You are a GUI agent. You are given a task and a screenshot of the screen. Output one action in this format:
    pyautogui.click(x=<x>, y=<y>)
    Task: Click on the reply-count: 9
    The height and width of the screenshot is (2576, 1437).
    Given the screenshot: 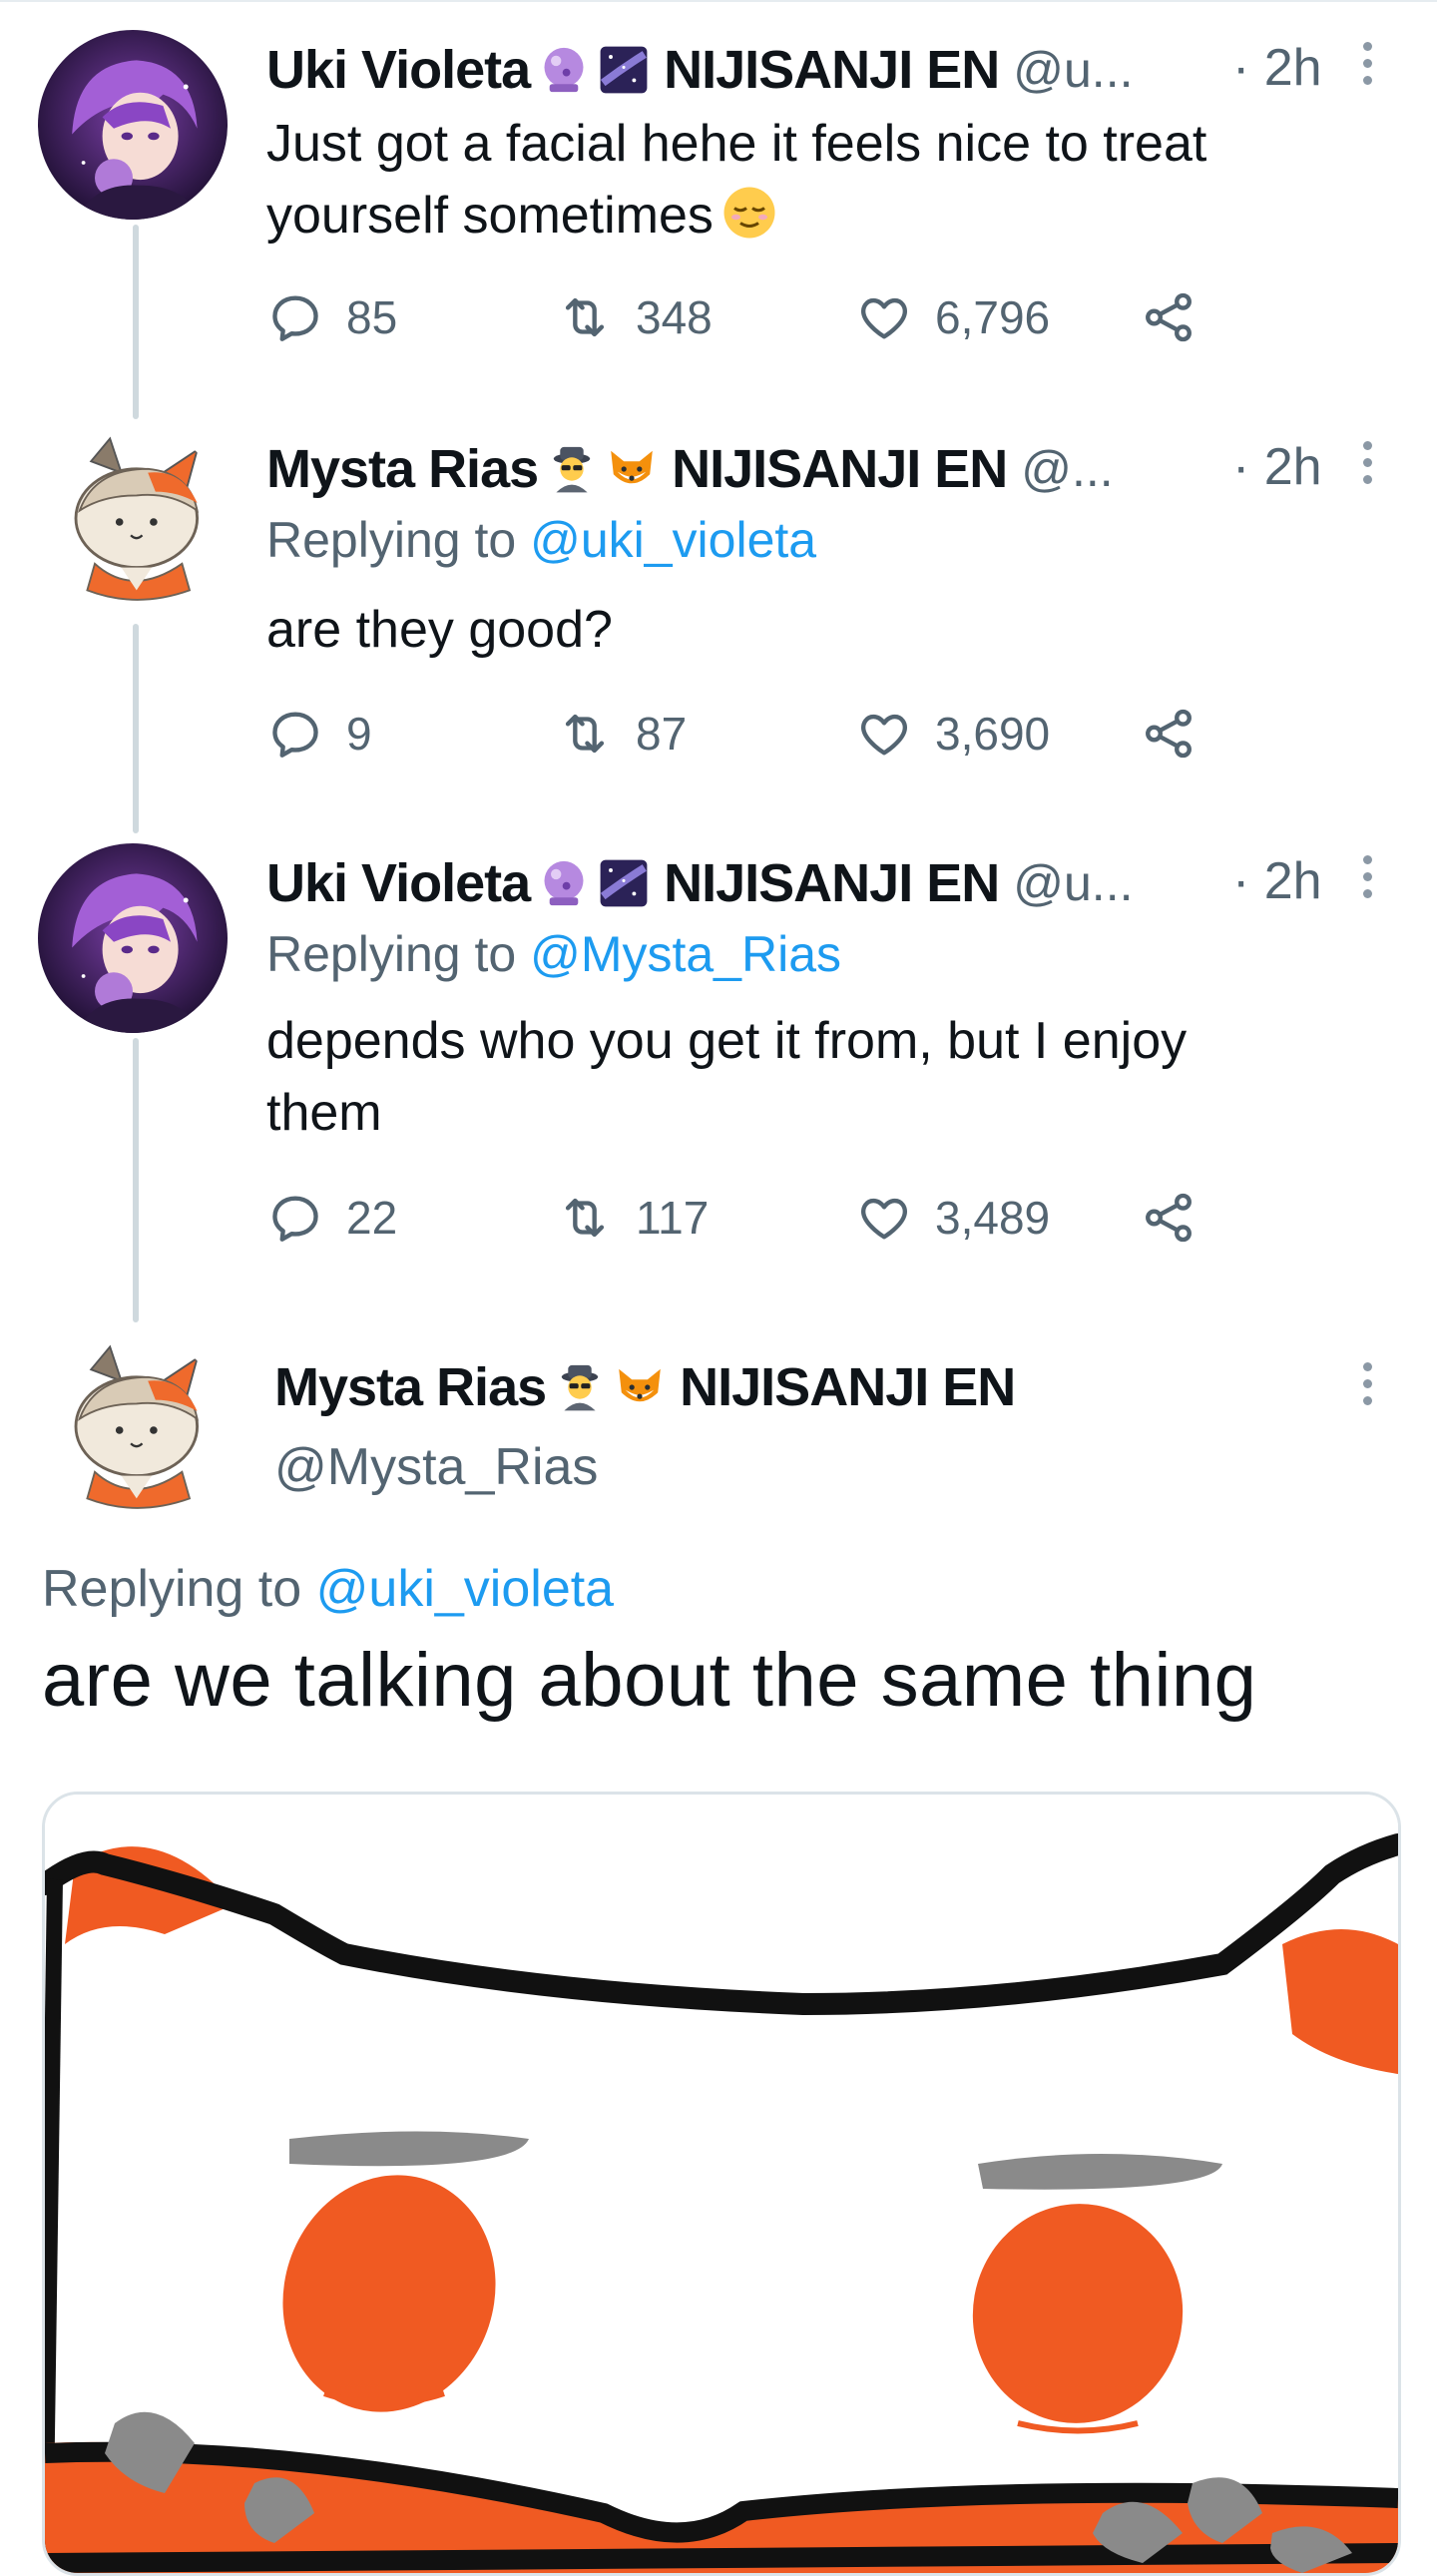 What is the action you would take?
    pyautogui.click(x=359, y=734)
    